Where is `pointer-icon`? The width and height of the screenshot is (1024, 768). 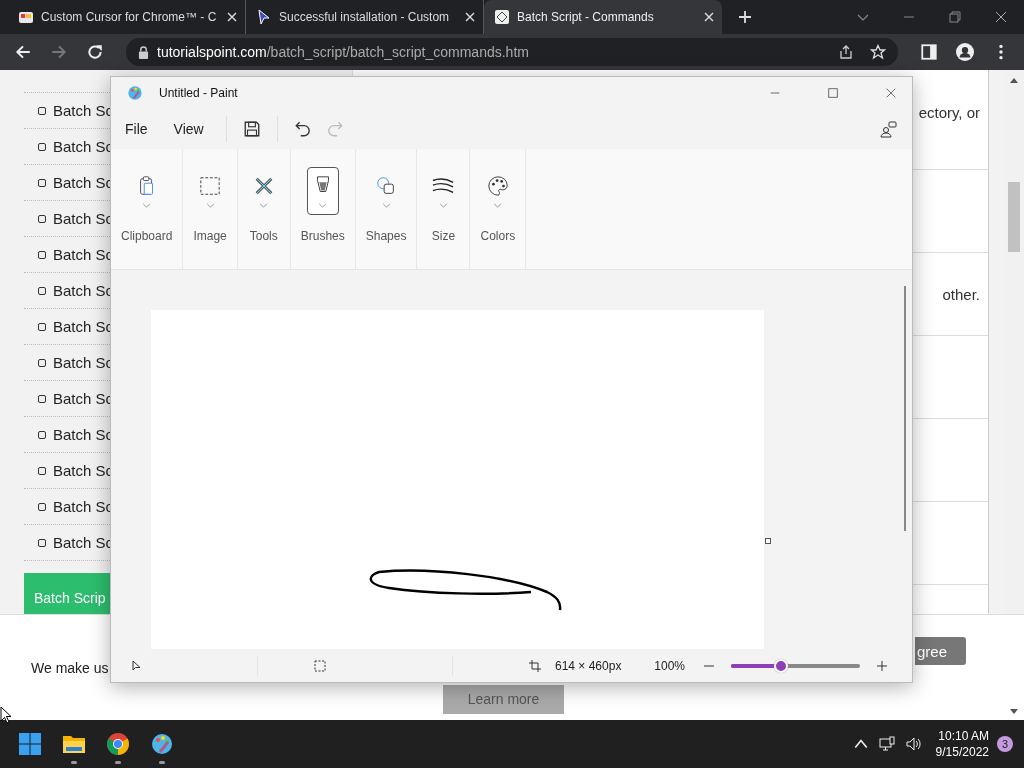 pointer-icon is located at coordinates (137, 665).